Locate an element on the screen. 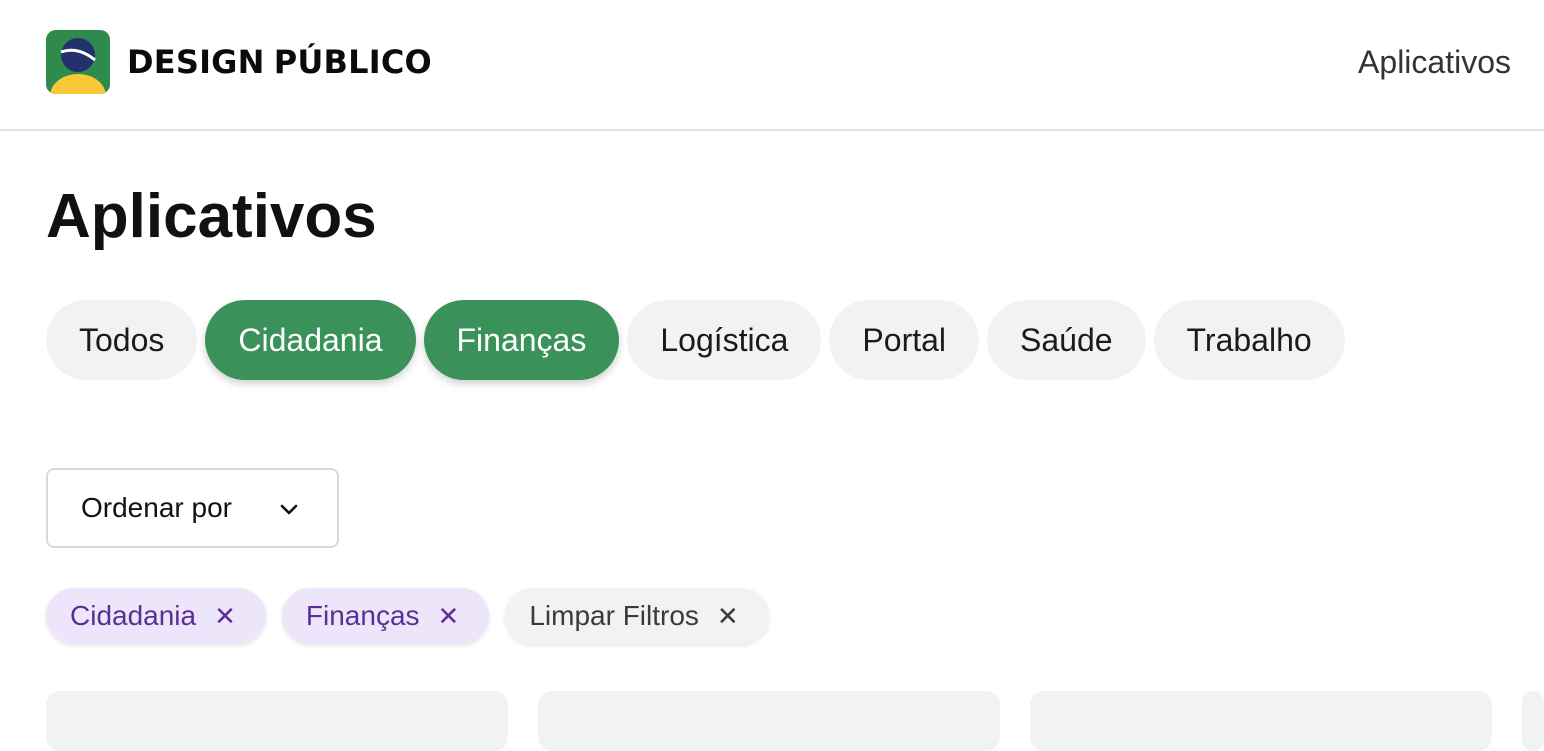 The height and width of the screenshot is (751, 1544). active-filter-label: Finanças is located at coordinates (362, 615).